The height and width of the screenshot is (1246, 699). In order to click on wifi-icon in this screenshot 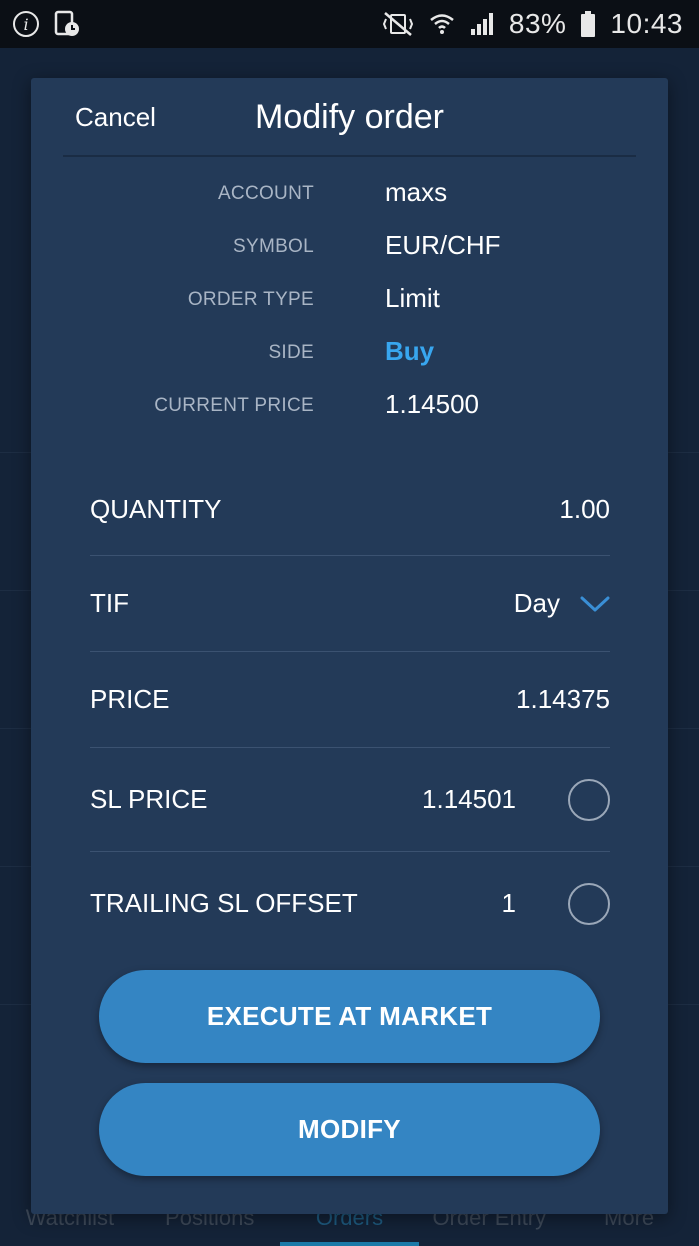, I will do `click(442, 24)`.